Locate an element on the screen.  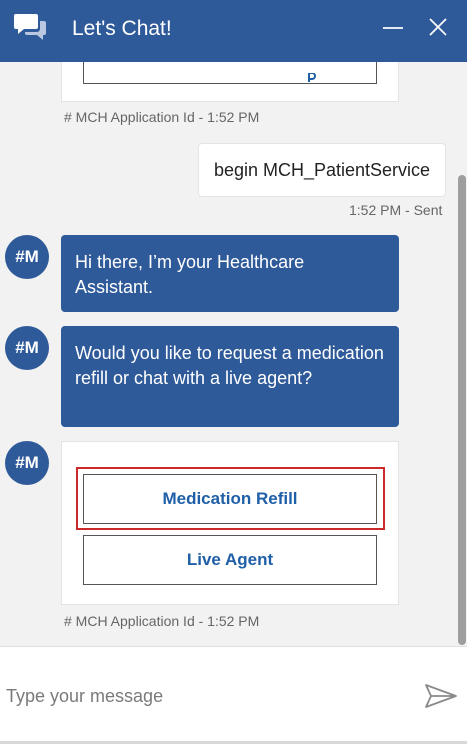
user-message-bubble: begin MCH_PatientService is located at coordinates (322, 170).